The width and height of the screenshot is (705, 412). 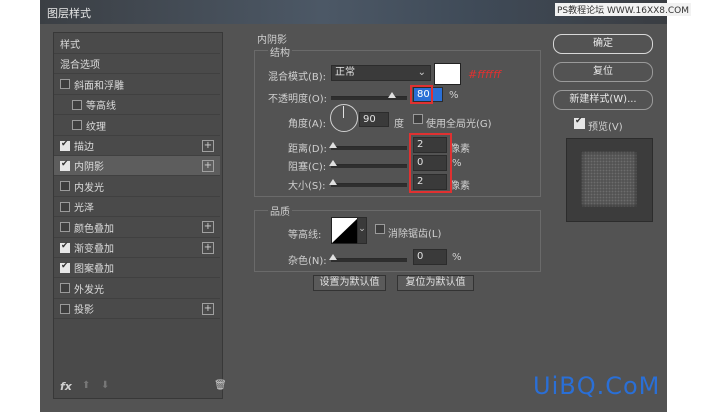 What do you see at coordinates (435, 283) in the screenshot?
I see `reset-default-button: 复位为默认值` at bounding box center [435, 283].